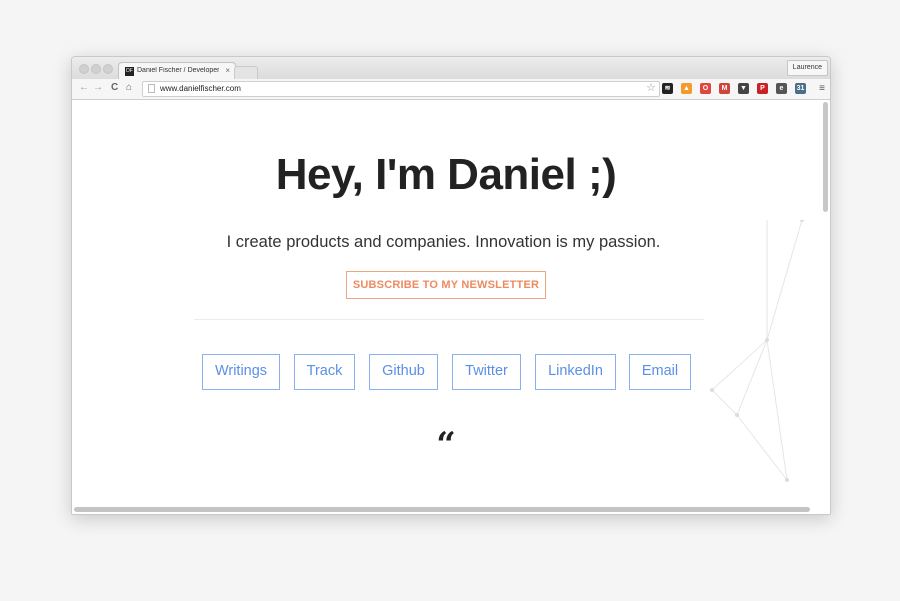 This screenshot has width=900, height=601. I want to click on zoom-window-button, so click(108, 69).